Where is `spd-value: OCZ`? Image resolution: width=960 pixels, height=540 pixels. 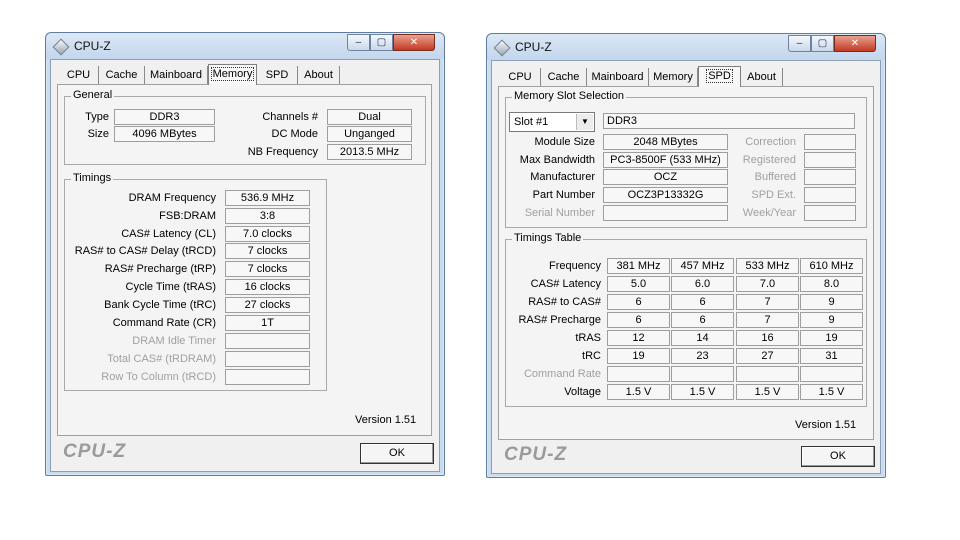
spd-value: OCZ is located at coordinates (665, 177).